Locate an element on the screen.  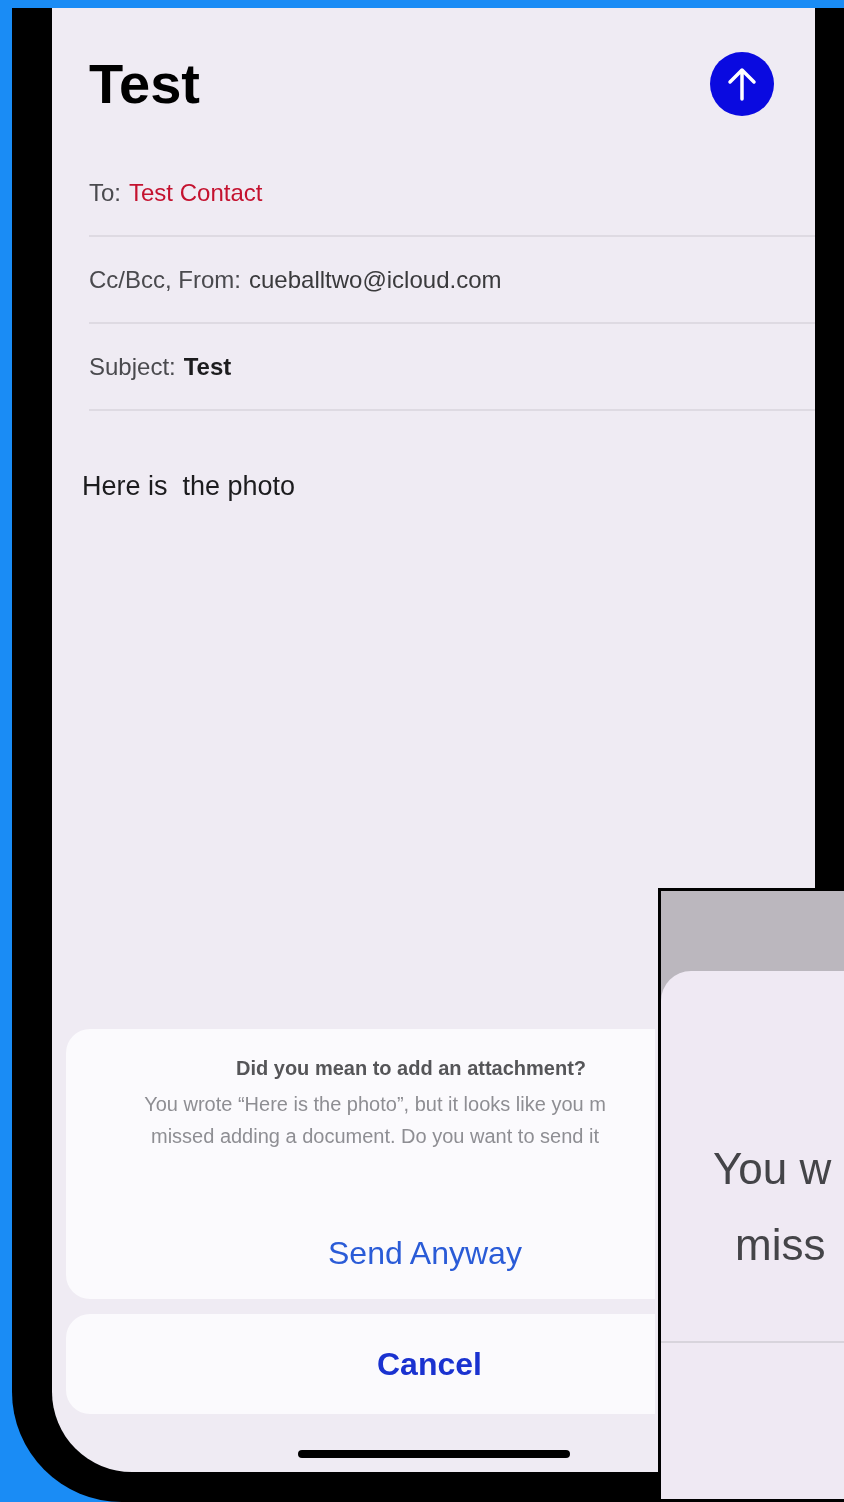
email-title: Test is located at coordinates (144, 84).